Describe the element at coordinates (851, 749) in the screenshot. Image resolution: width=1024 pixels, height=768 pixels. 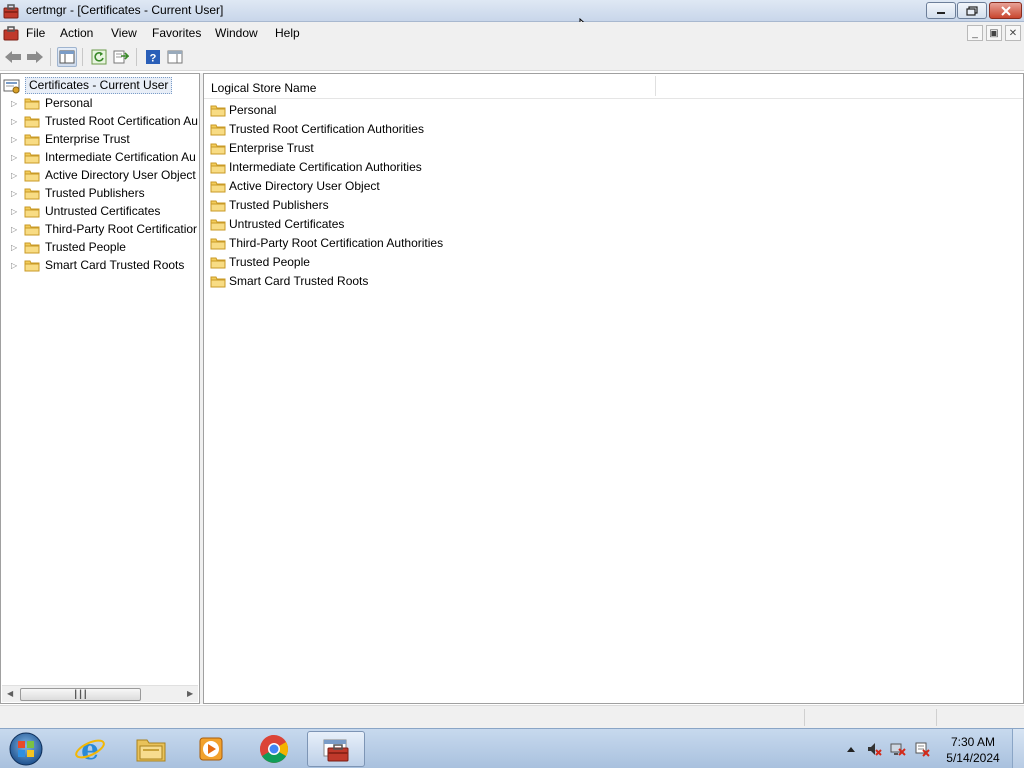
I see `show-hidden-icons-button` at that location.